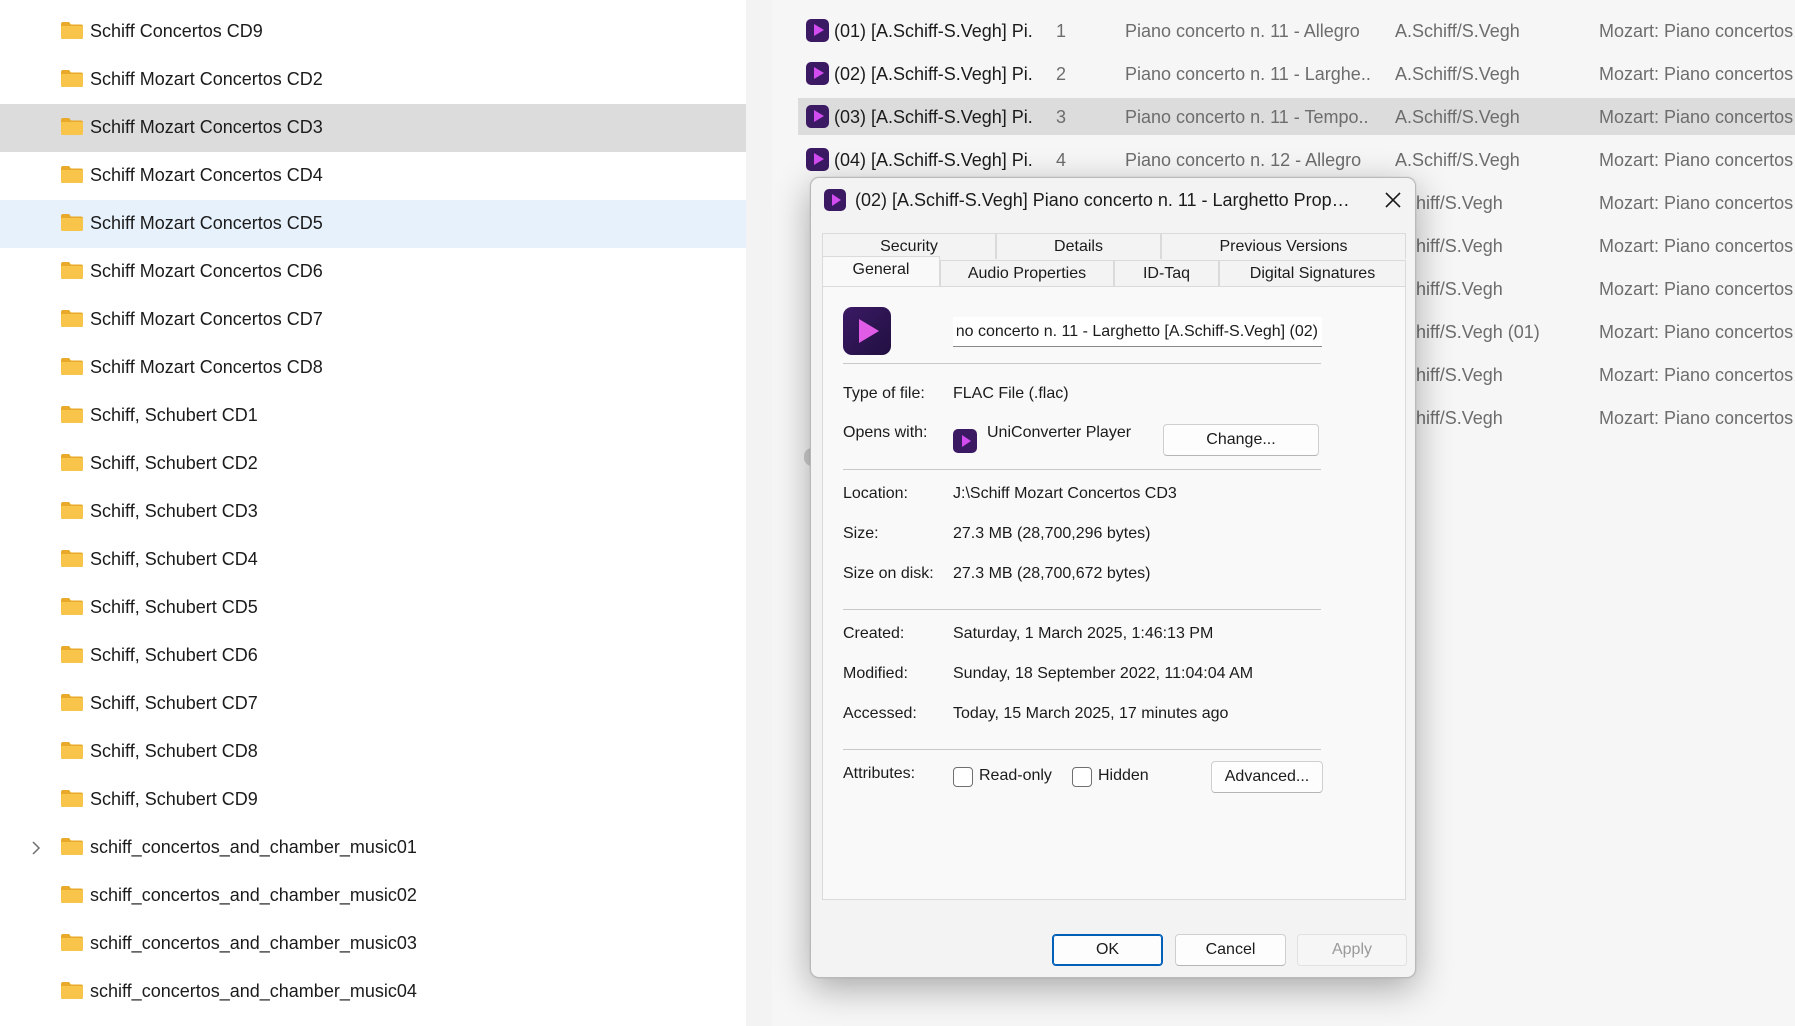 The image size is (1795, 1026). What do you see at coordinates (759, 513) in the screenshot?
I see `pane-divider` at bounding box center [759, 513].